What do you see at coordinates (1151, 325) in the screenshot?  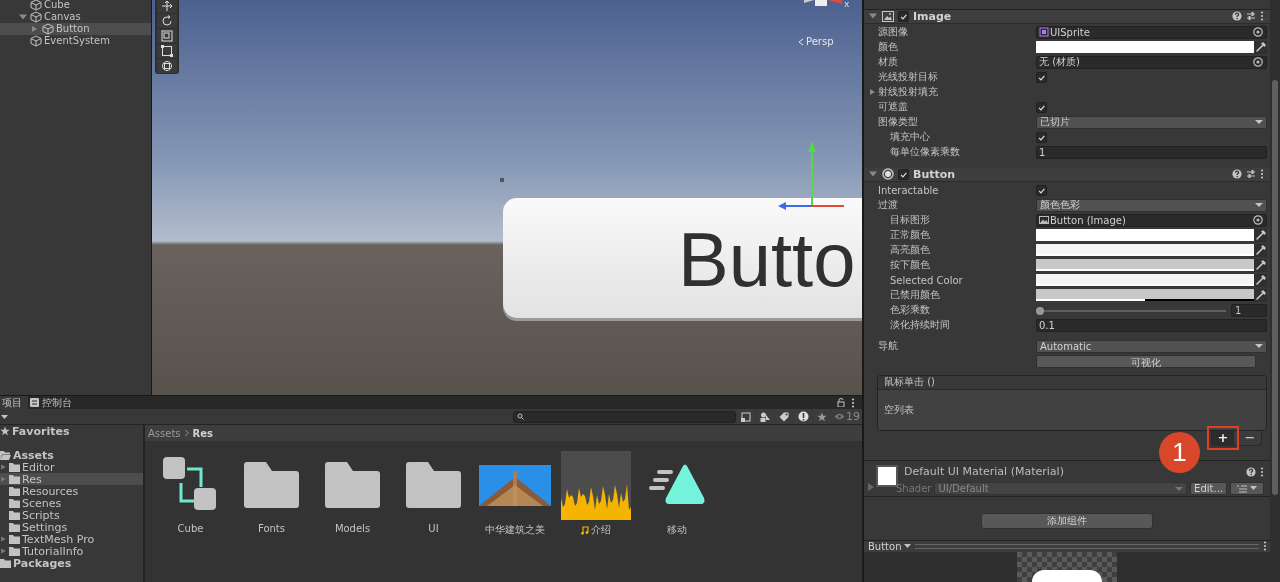 I see `number-field: 0.1` at bounding box center [1151, 325].